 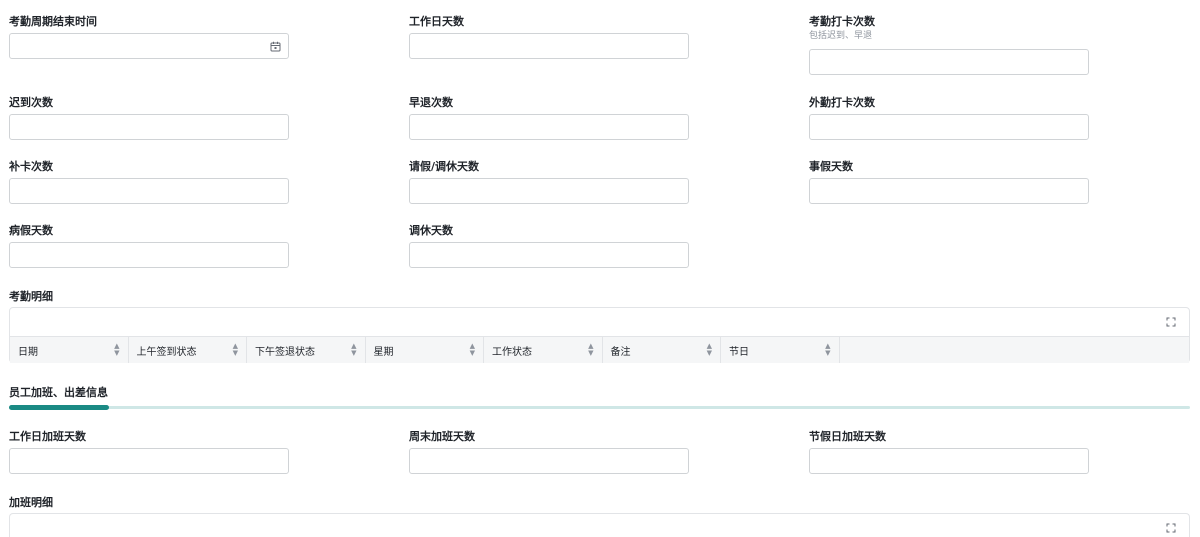 What do you see at coordinates (549, 461) in the screenshot?
I see `weekend-overtime-days-input` at bounding box center [549, 461].